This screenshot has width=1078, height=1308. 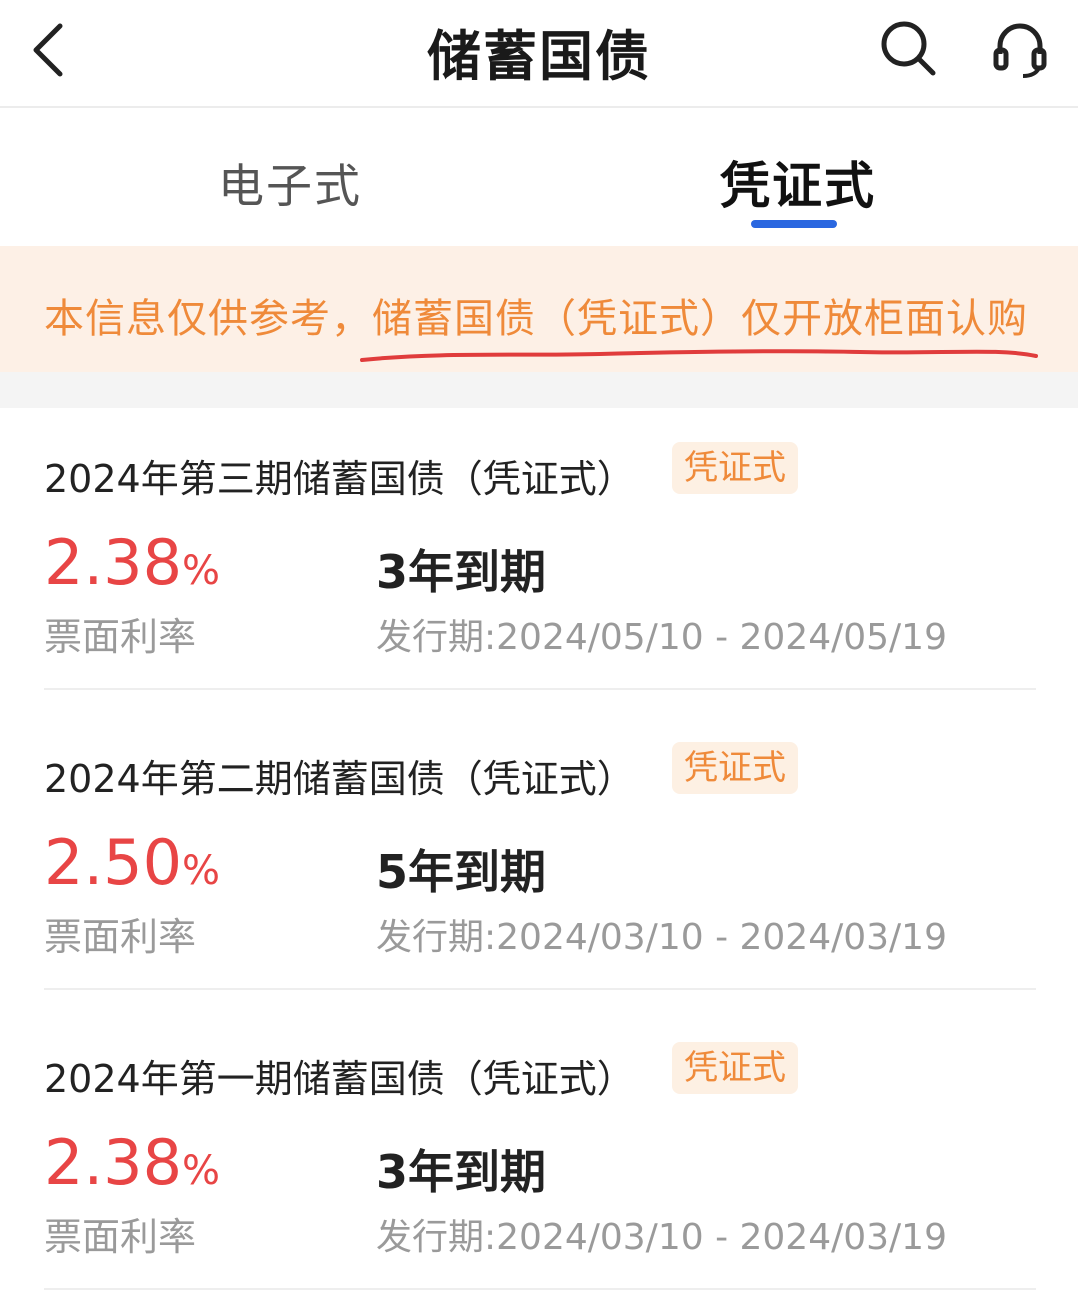 I want to click on tab-electronic: 电子式, so click(x=290, y=183).